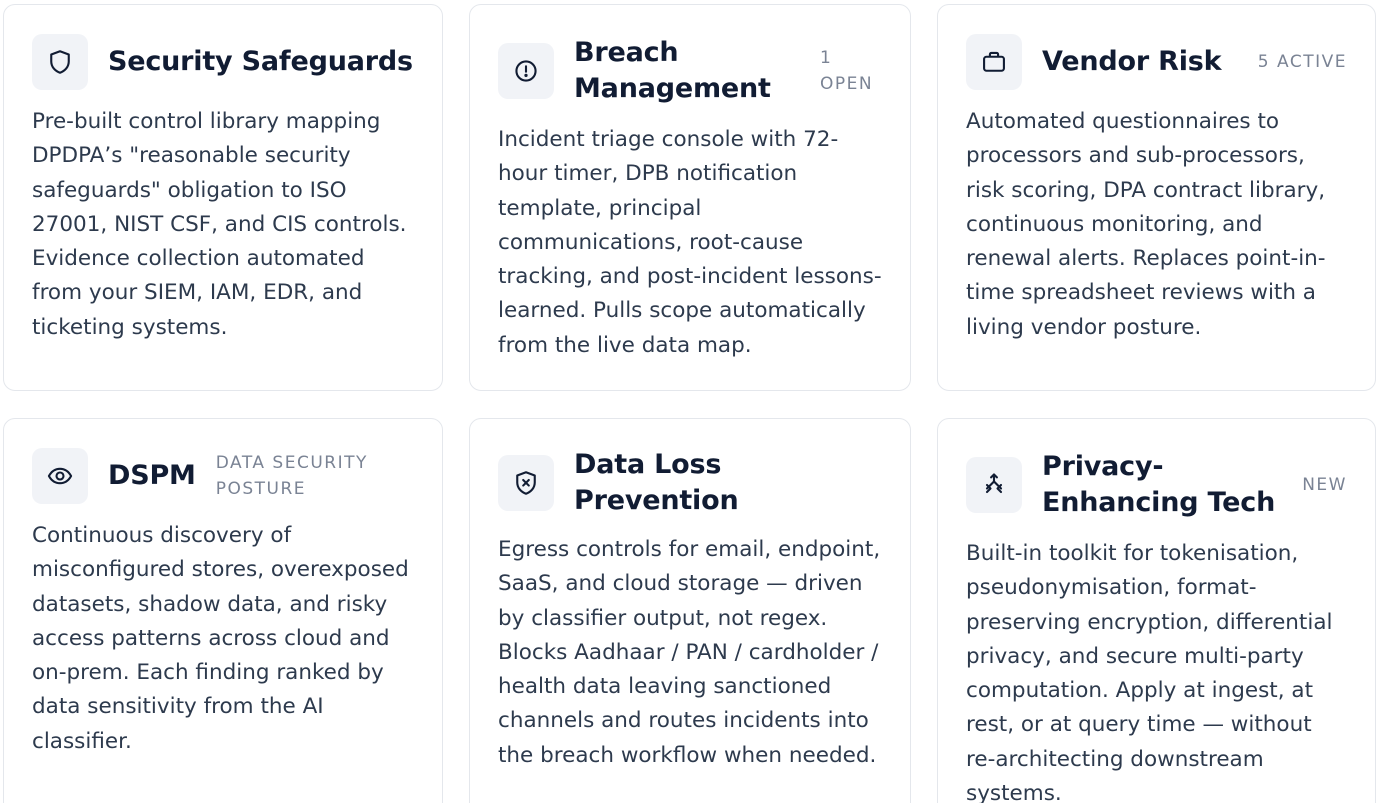  I want to click on status-badge: DATA SECURITY POSTURE, so click(291, 476).